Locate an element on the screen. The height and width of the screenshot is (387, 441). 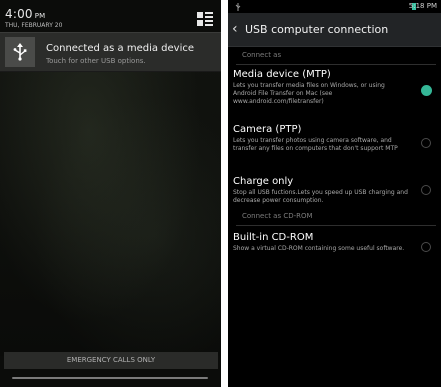
status-clock: 4:00 PM is located at coordinates (25, 14).